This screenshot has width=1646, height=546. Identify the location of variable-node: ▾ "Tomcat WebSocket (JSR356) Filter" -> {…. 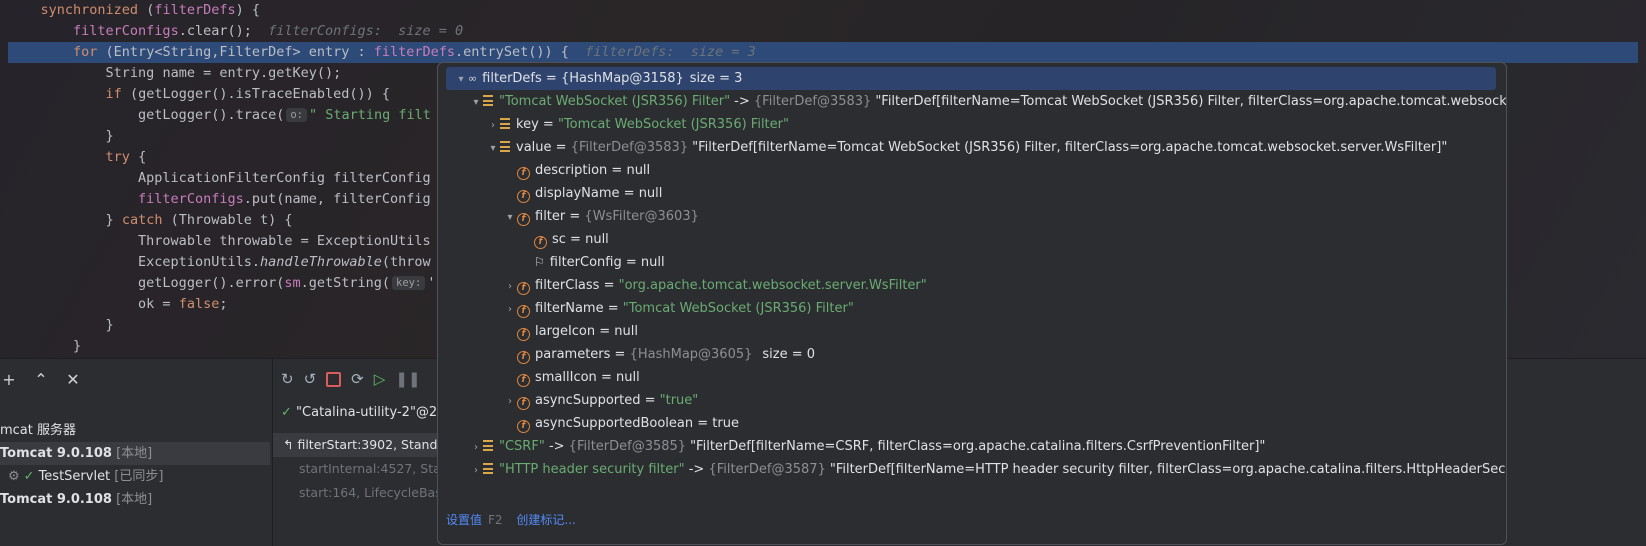
(987, 102).